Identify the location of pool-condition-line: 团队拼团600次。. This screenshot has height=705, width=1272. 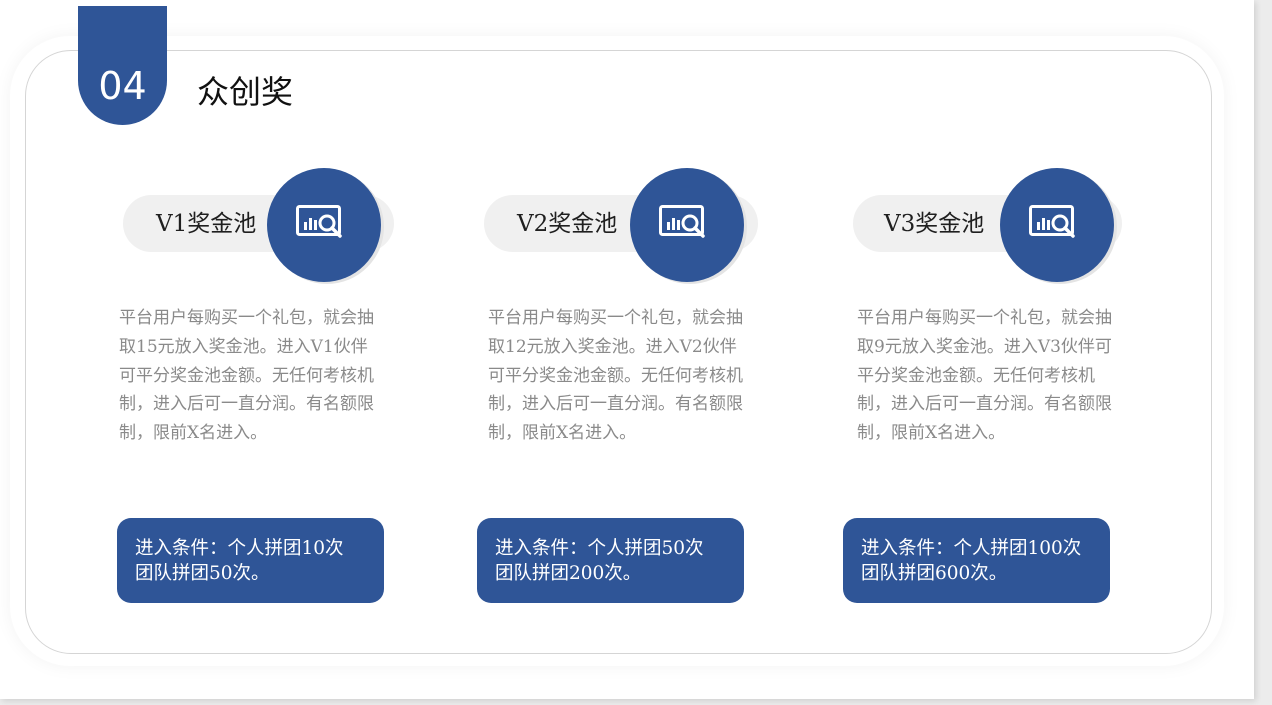
(934, 573).